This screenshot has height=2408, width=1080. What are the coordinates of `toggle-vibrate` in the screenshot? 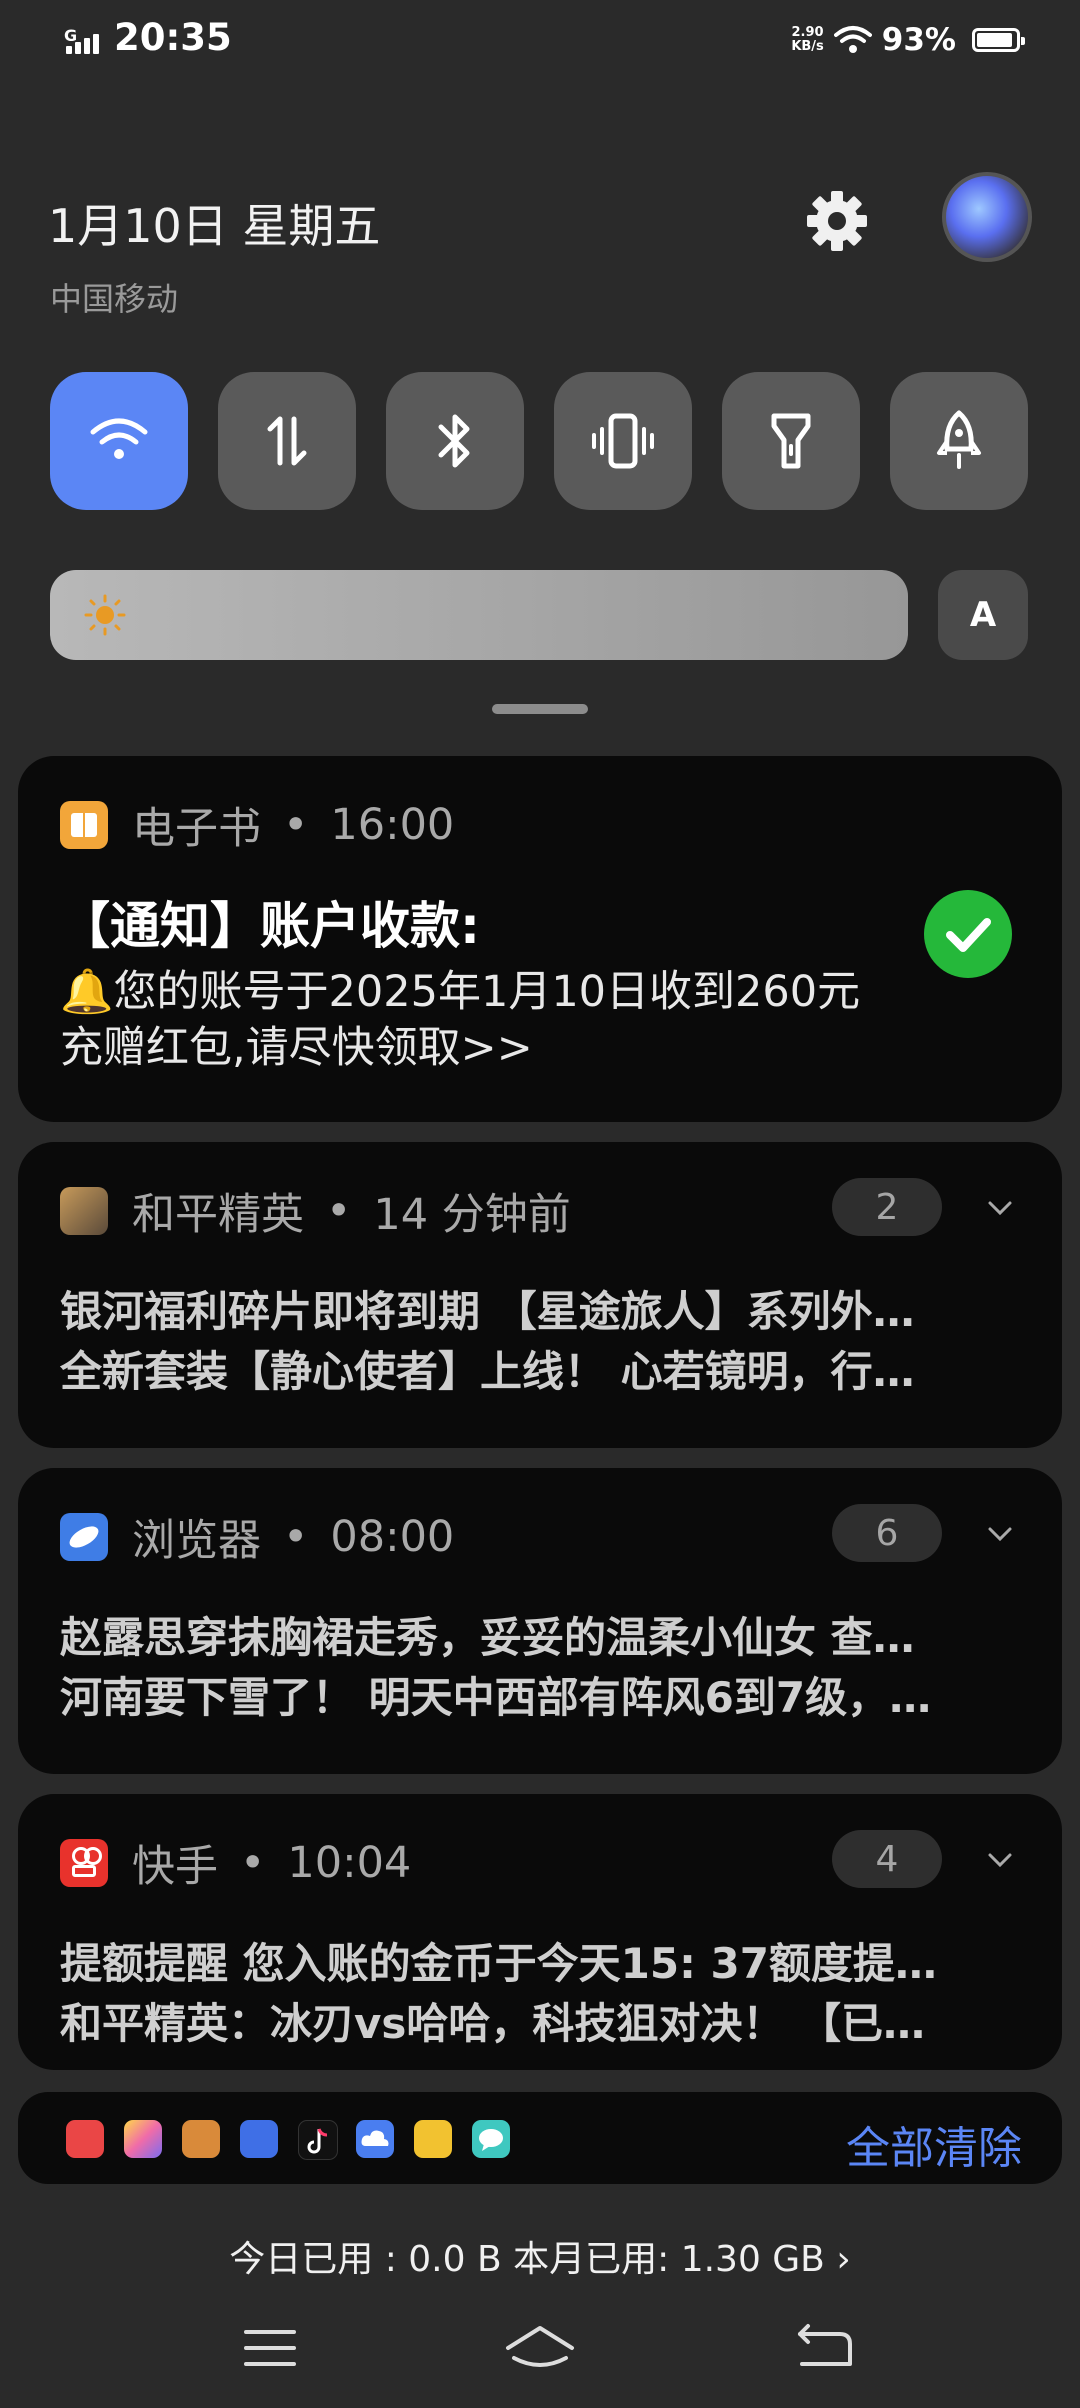 It's located at (623, 441).